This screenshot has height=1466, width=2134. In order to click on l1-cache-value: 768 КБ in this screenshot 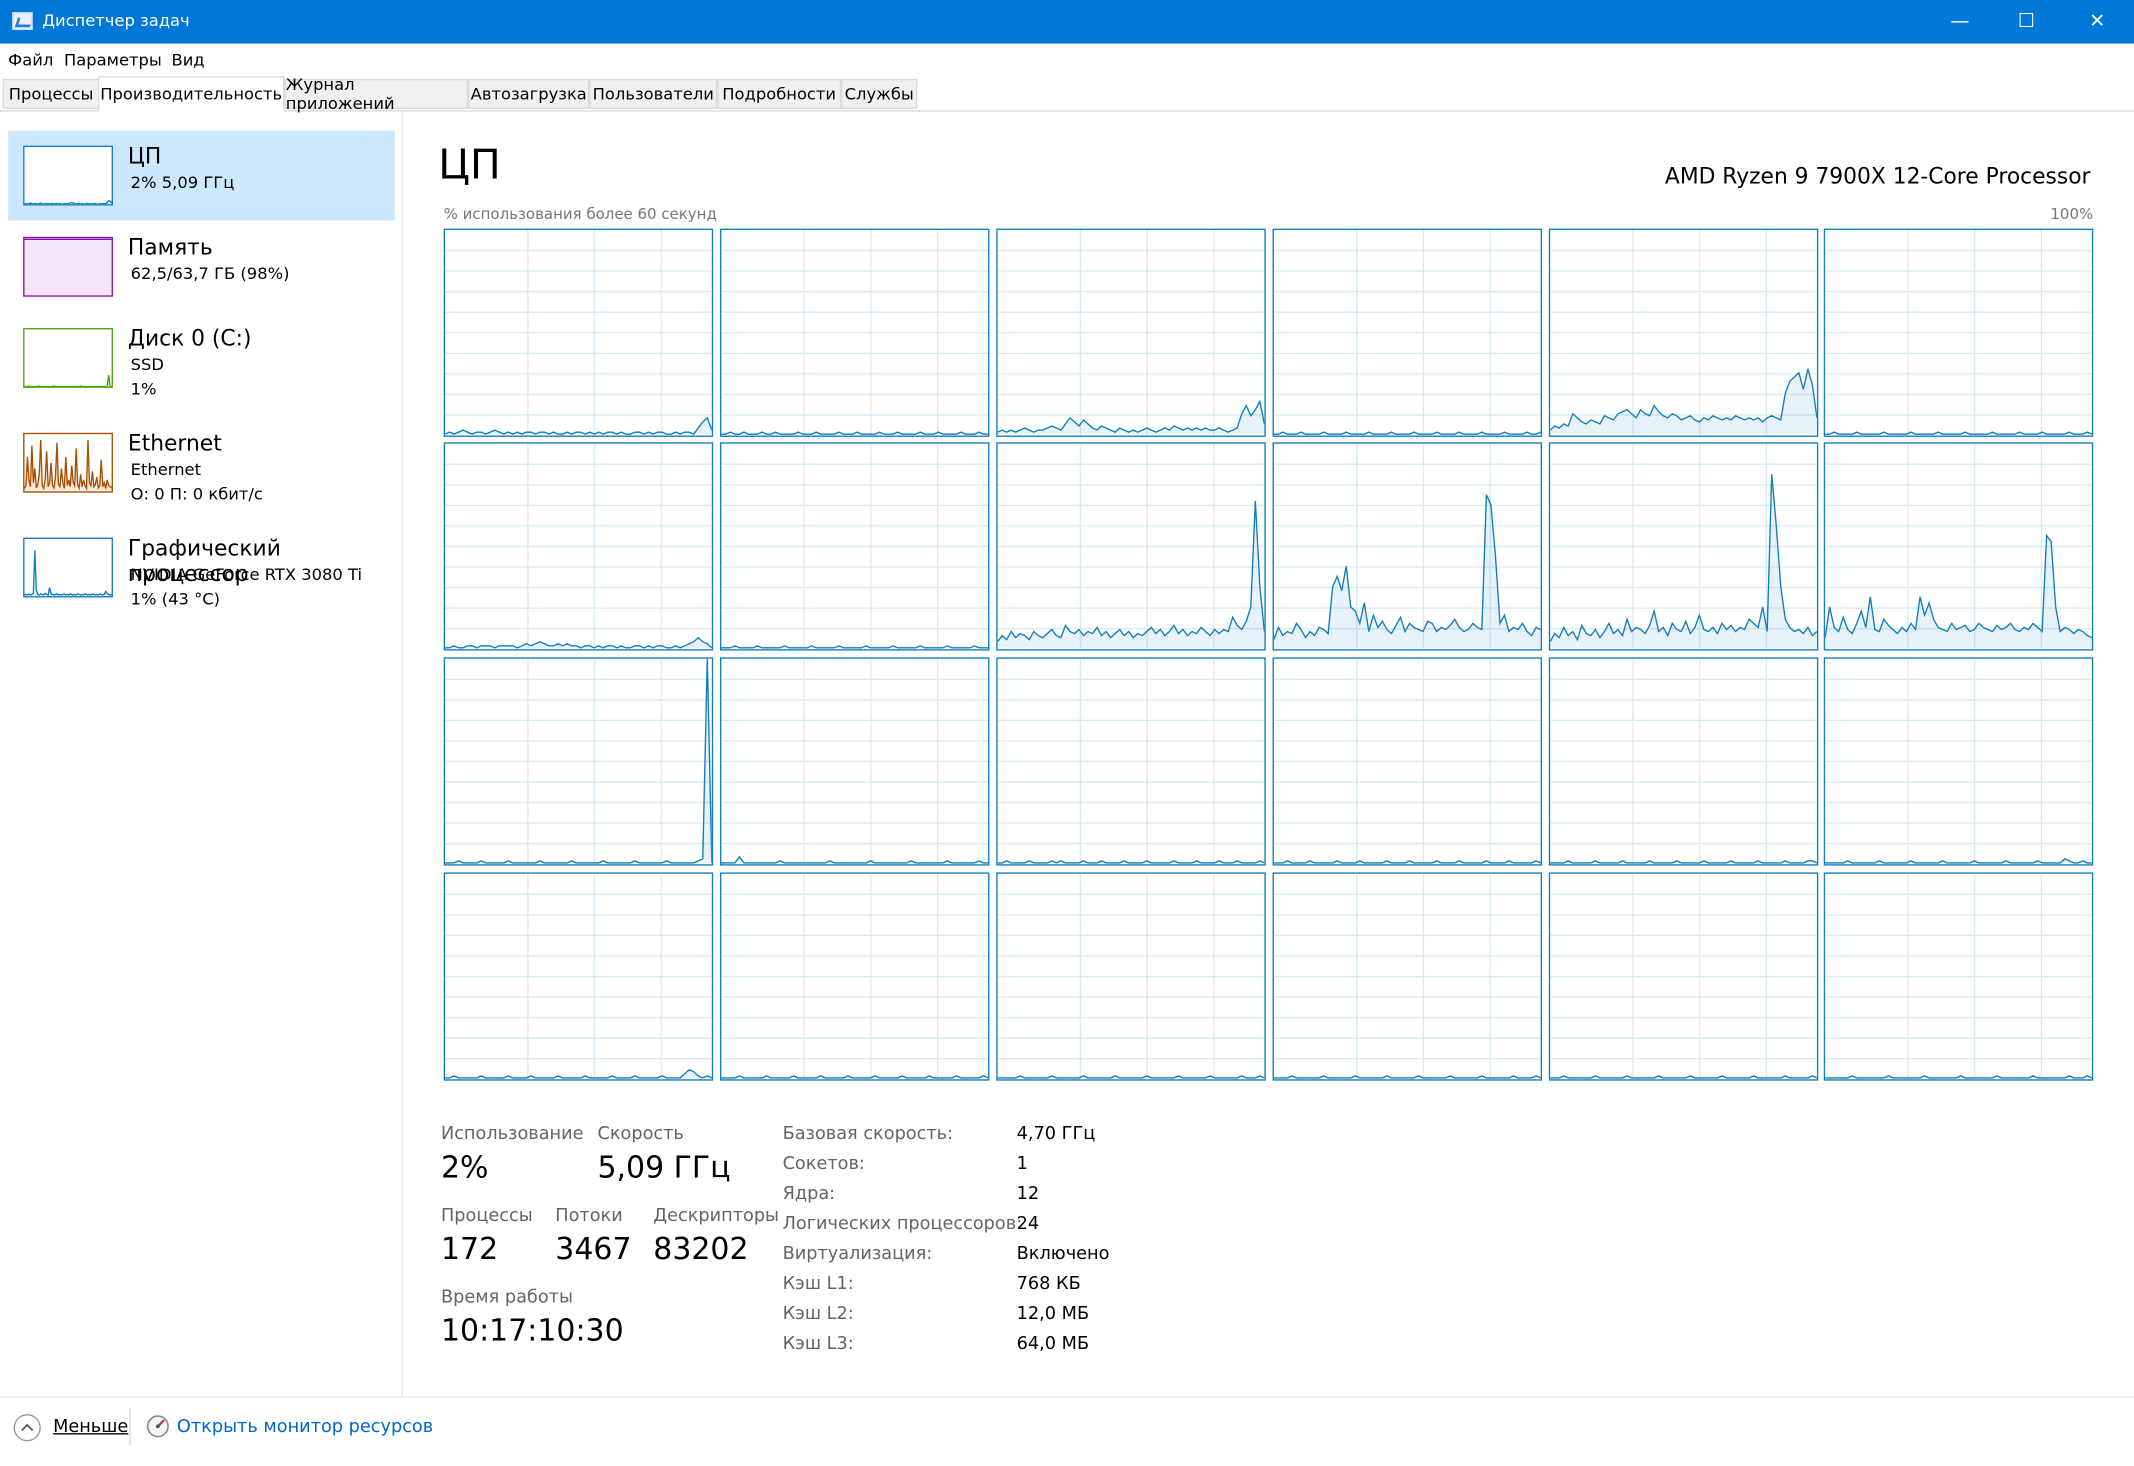, I will do `click(1048, 1284)`.